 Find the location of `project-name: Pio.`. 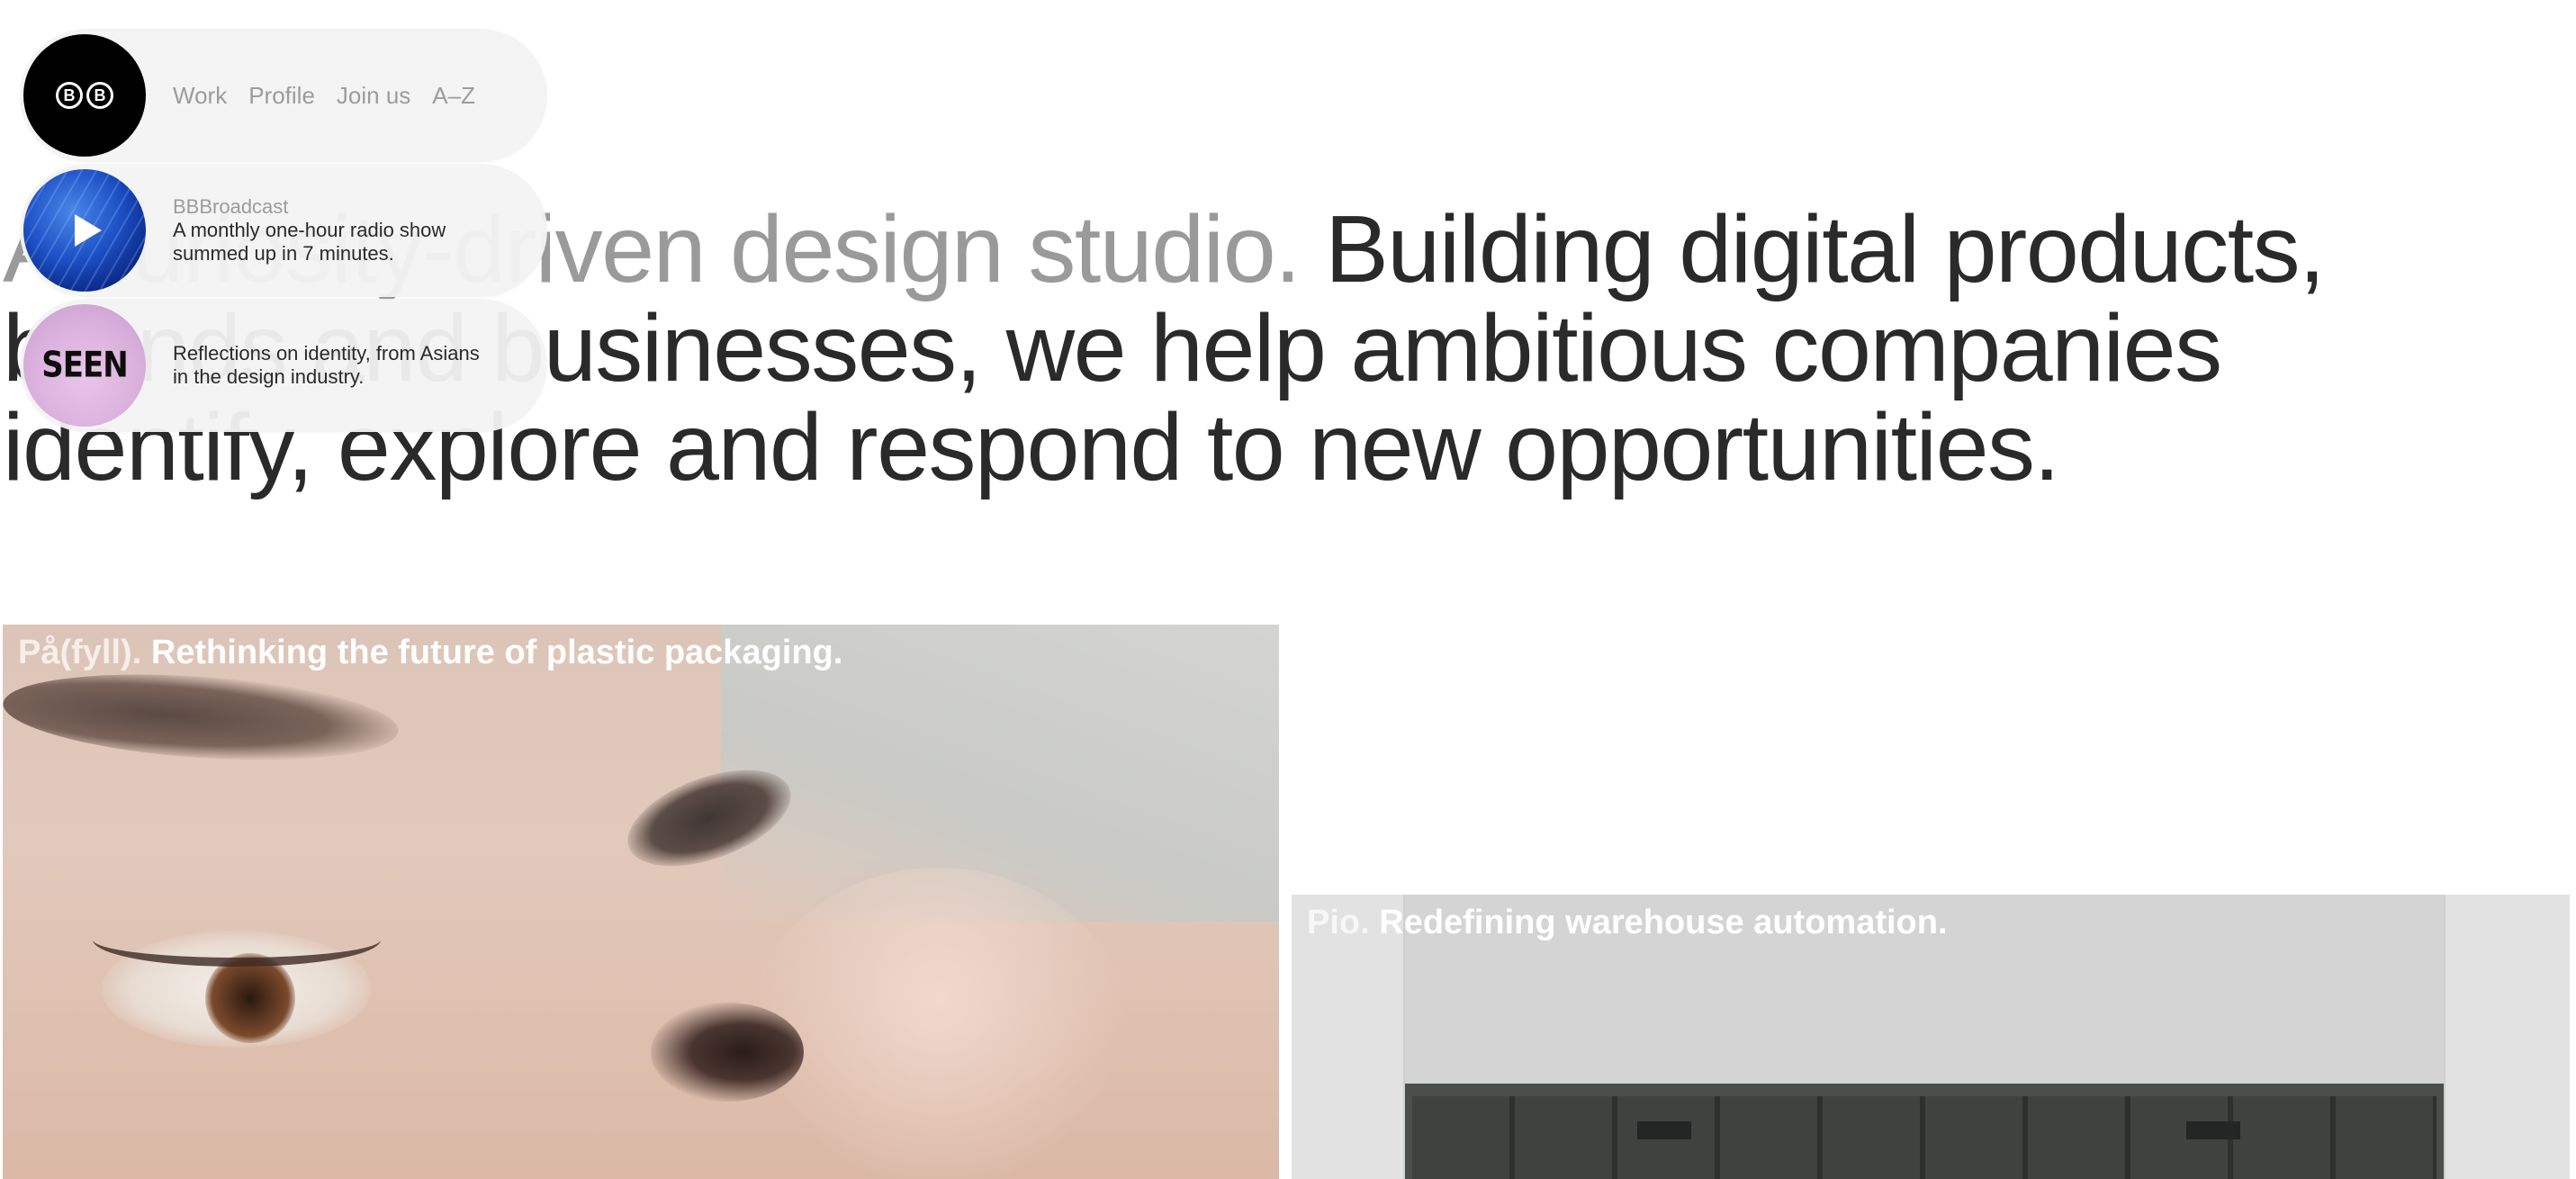

project-name: Pio. is located at coordinates (1338, 922).